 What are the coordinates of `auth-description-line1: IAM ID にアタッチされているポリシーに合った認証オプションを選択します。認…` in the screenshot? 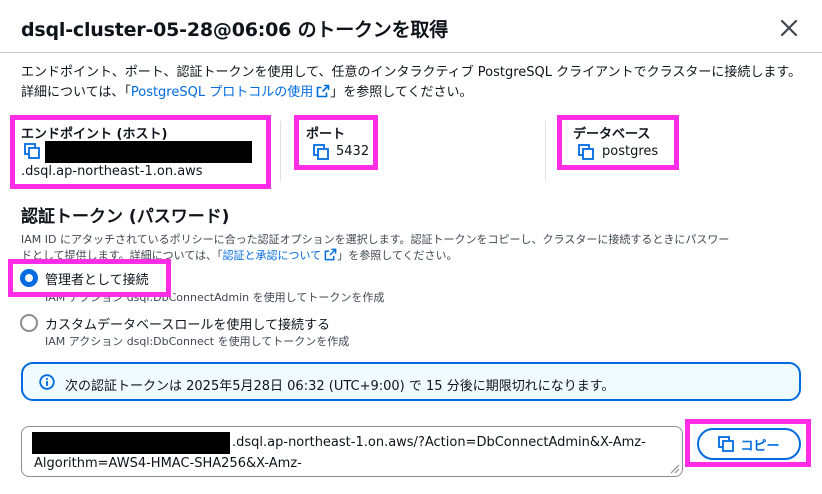 It's located at (375, 239).